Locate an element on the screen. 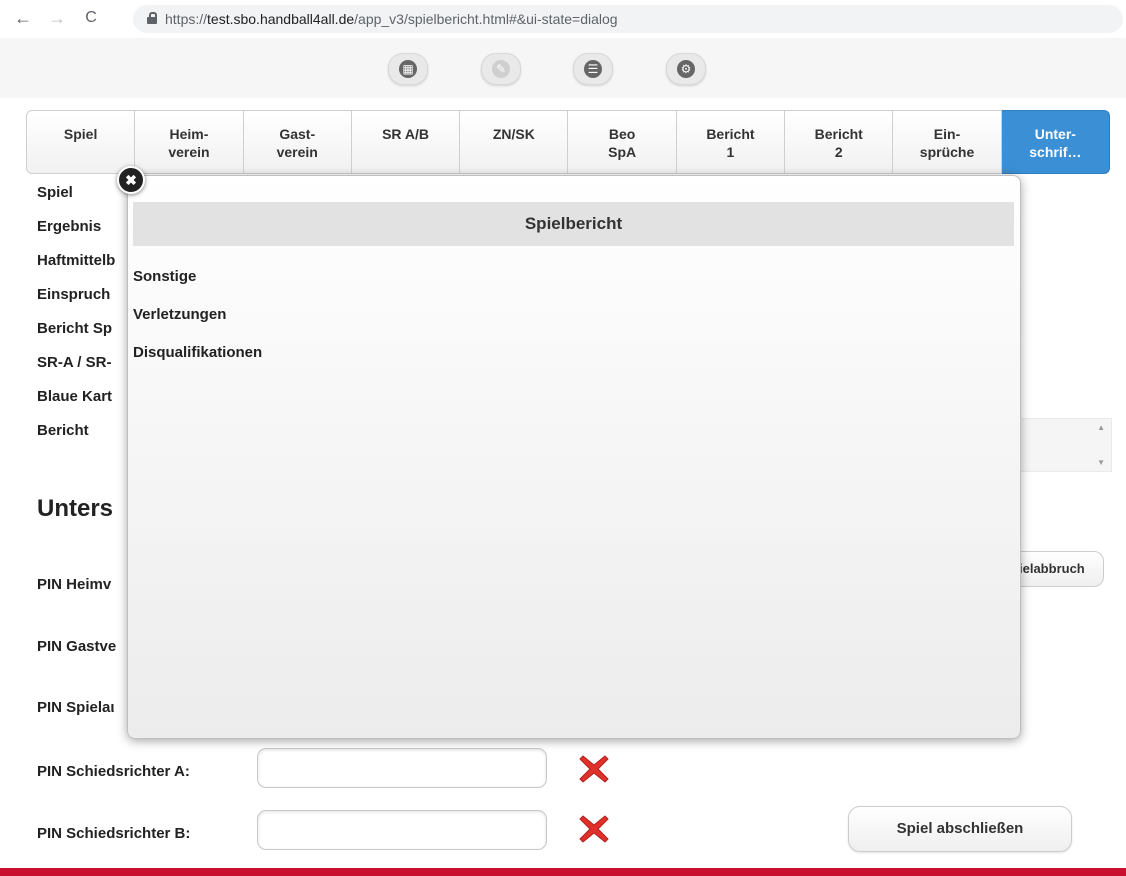  tab-label: Gast- is located at coordinates (297, 134).